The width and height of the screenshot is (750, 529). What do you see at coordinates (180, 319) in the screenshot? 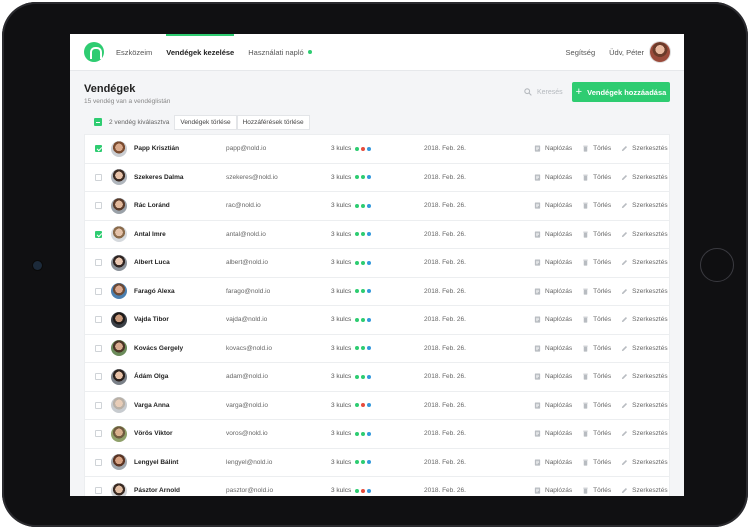
I see `guest-name: Vajda Tibor` at bounding box center [180, 319].